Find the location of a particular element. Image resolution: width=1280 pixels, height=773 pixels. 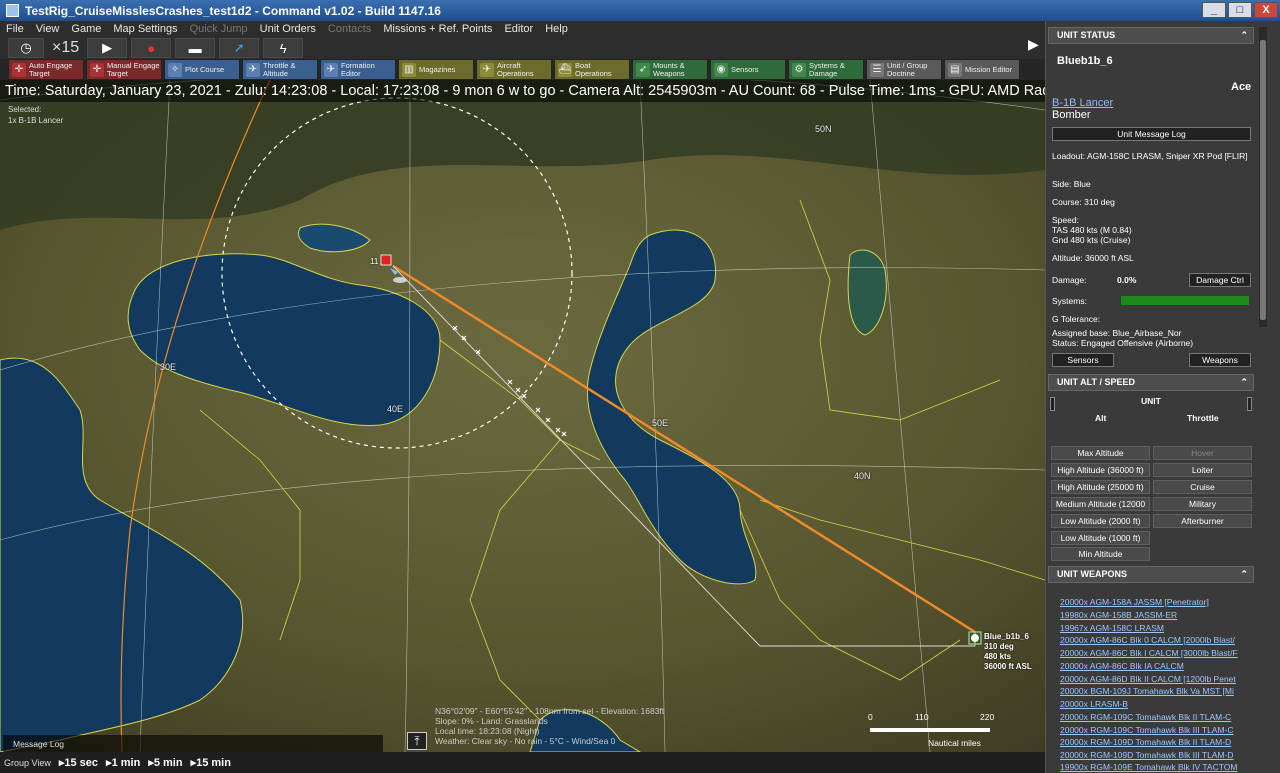

throttle-label: Throttle is located at coordinates (1203, 418).